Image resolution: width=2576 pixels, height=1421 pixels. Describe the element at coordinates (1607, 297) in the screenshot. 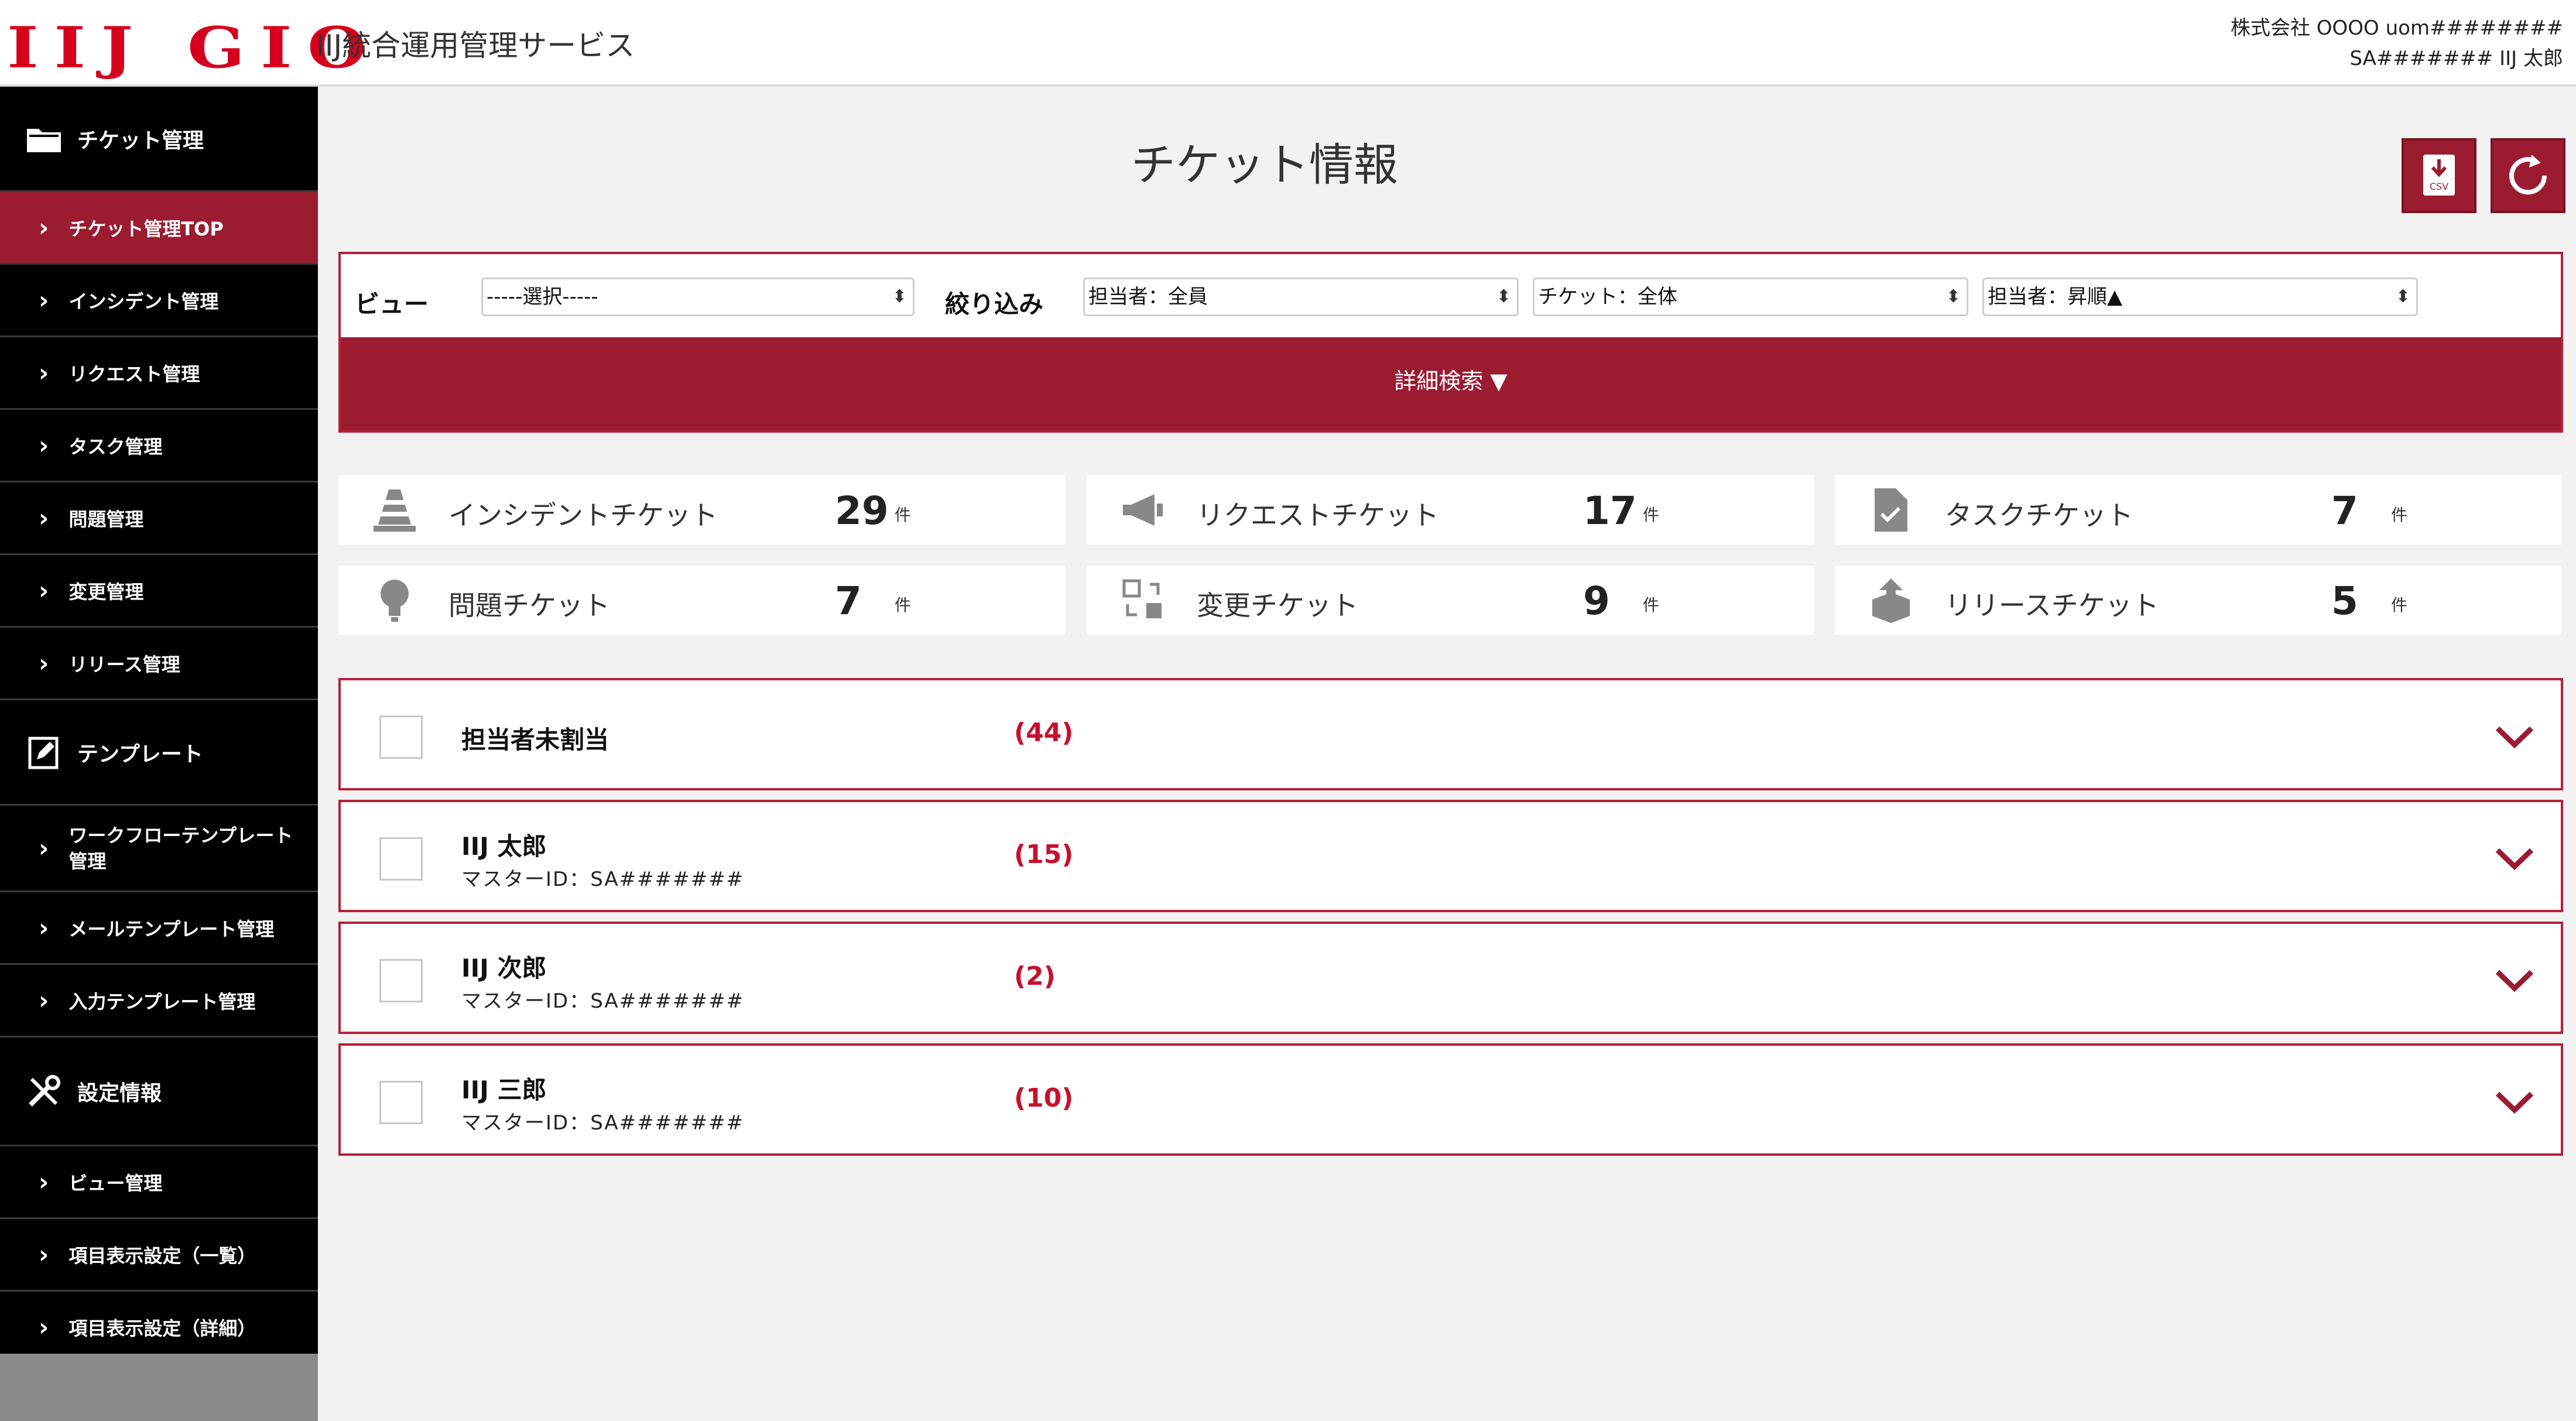

I see `ticket-select-value: チケット：全体` at that location.